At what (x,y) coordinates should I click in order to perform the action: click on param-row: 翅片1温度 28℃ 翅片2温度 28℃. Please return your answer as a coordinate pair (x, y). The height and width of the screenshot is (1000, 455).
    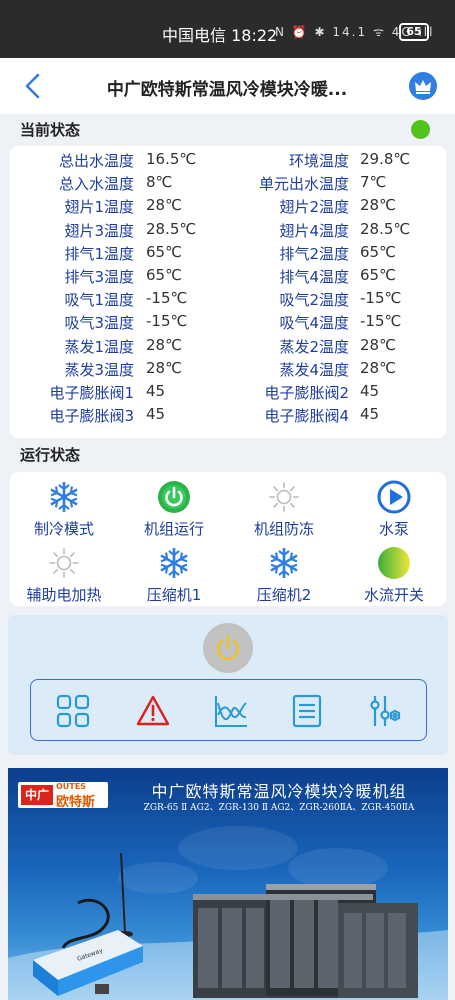
    Looking at the image, I should click on (228, 207).